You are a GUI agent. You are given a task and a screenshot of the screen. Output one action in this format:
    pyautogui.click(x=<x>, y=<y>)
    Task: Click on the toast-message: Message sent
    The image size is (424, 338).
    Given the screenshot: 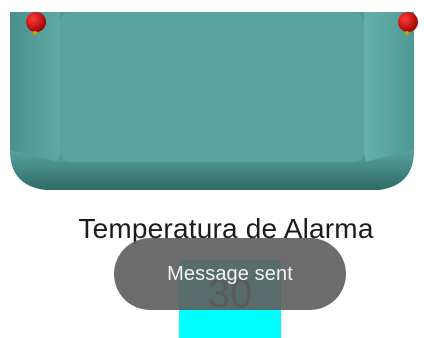 What is the action you would take?
    pyautogui.click(x=230, y=273)
    